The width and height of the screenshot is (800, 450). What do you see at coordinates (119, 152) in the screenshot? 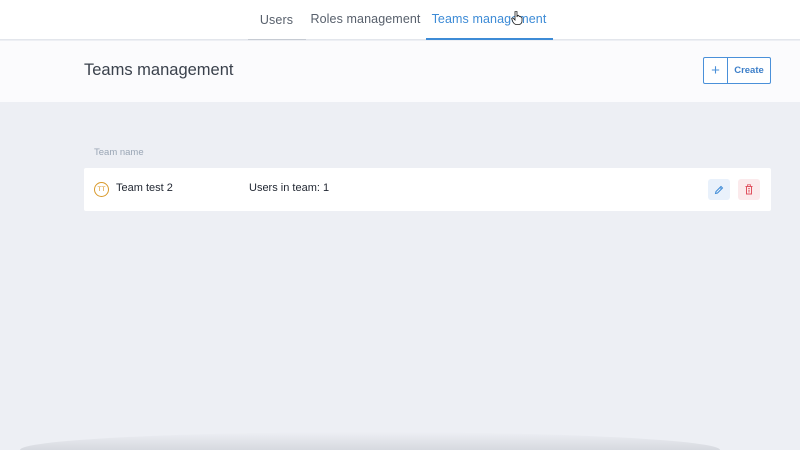
I see `column-header-team-name: Team name` at bounding box center [119, 152].